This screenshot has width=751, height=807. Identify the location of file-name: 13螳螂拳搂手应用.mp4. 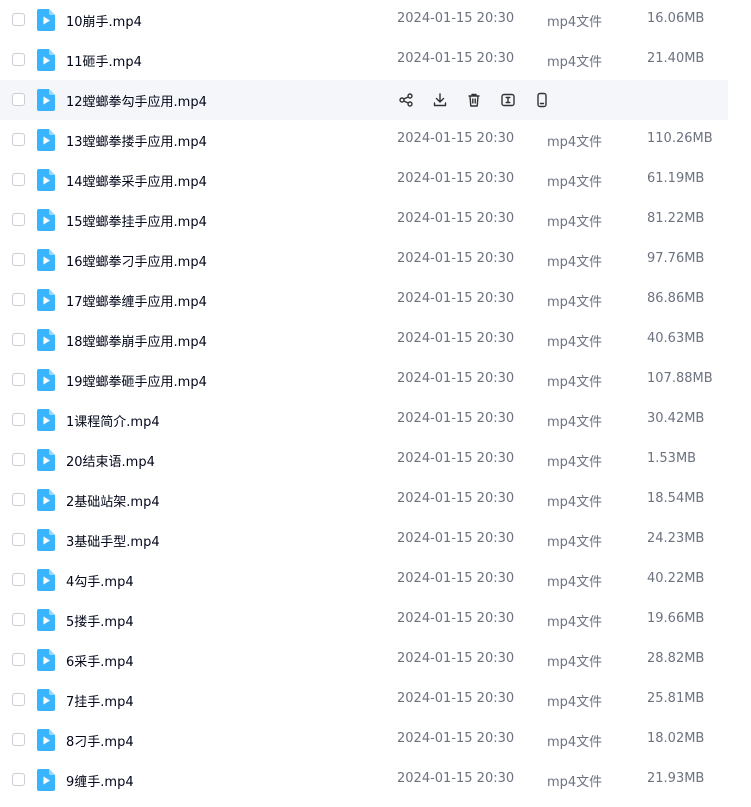
(136, 140).